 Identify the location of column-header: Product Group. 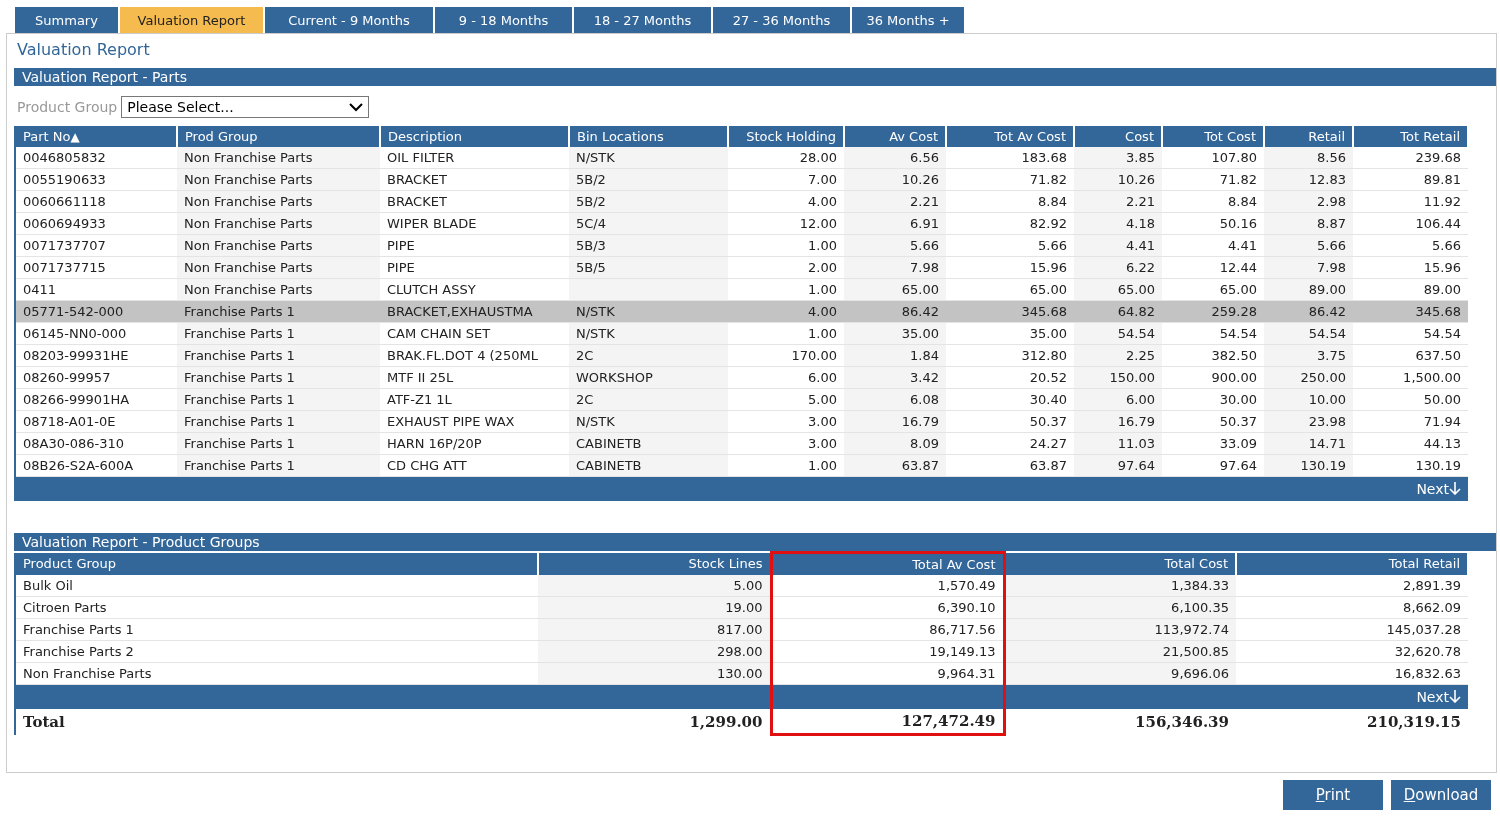
(276, 563).